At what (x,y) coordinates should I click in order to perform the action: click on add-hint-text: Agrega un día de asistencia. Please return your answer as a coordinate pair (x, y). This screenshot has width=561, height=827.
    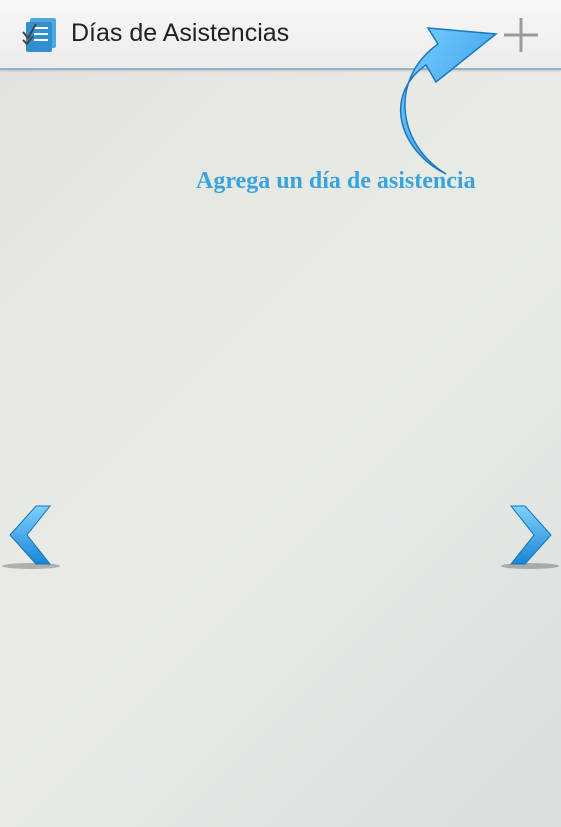
    Looking at the image, I should click on (336, 181).